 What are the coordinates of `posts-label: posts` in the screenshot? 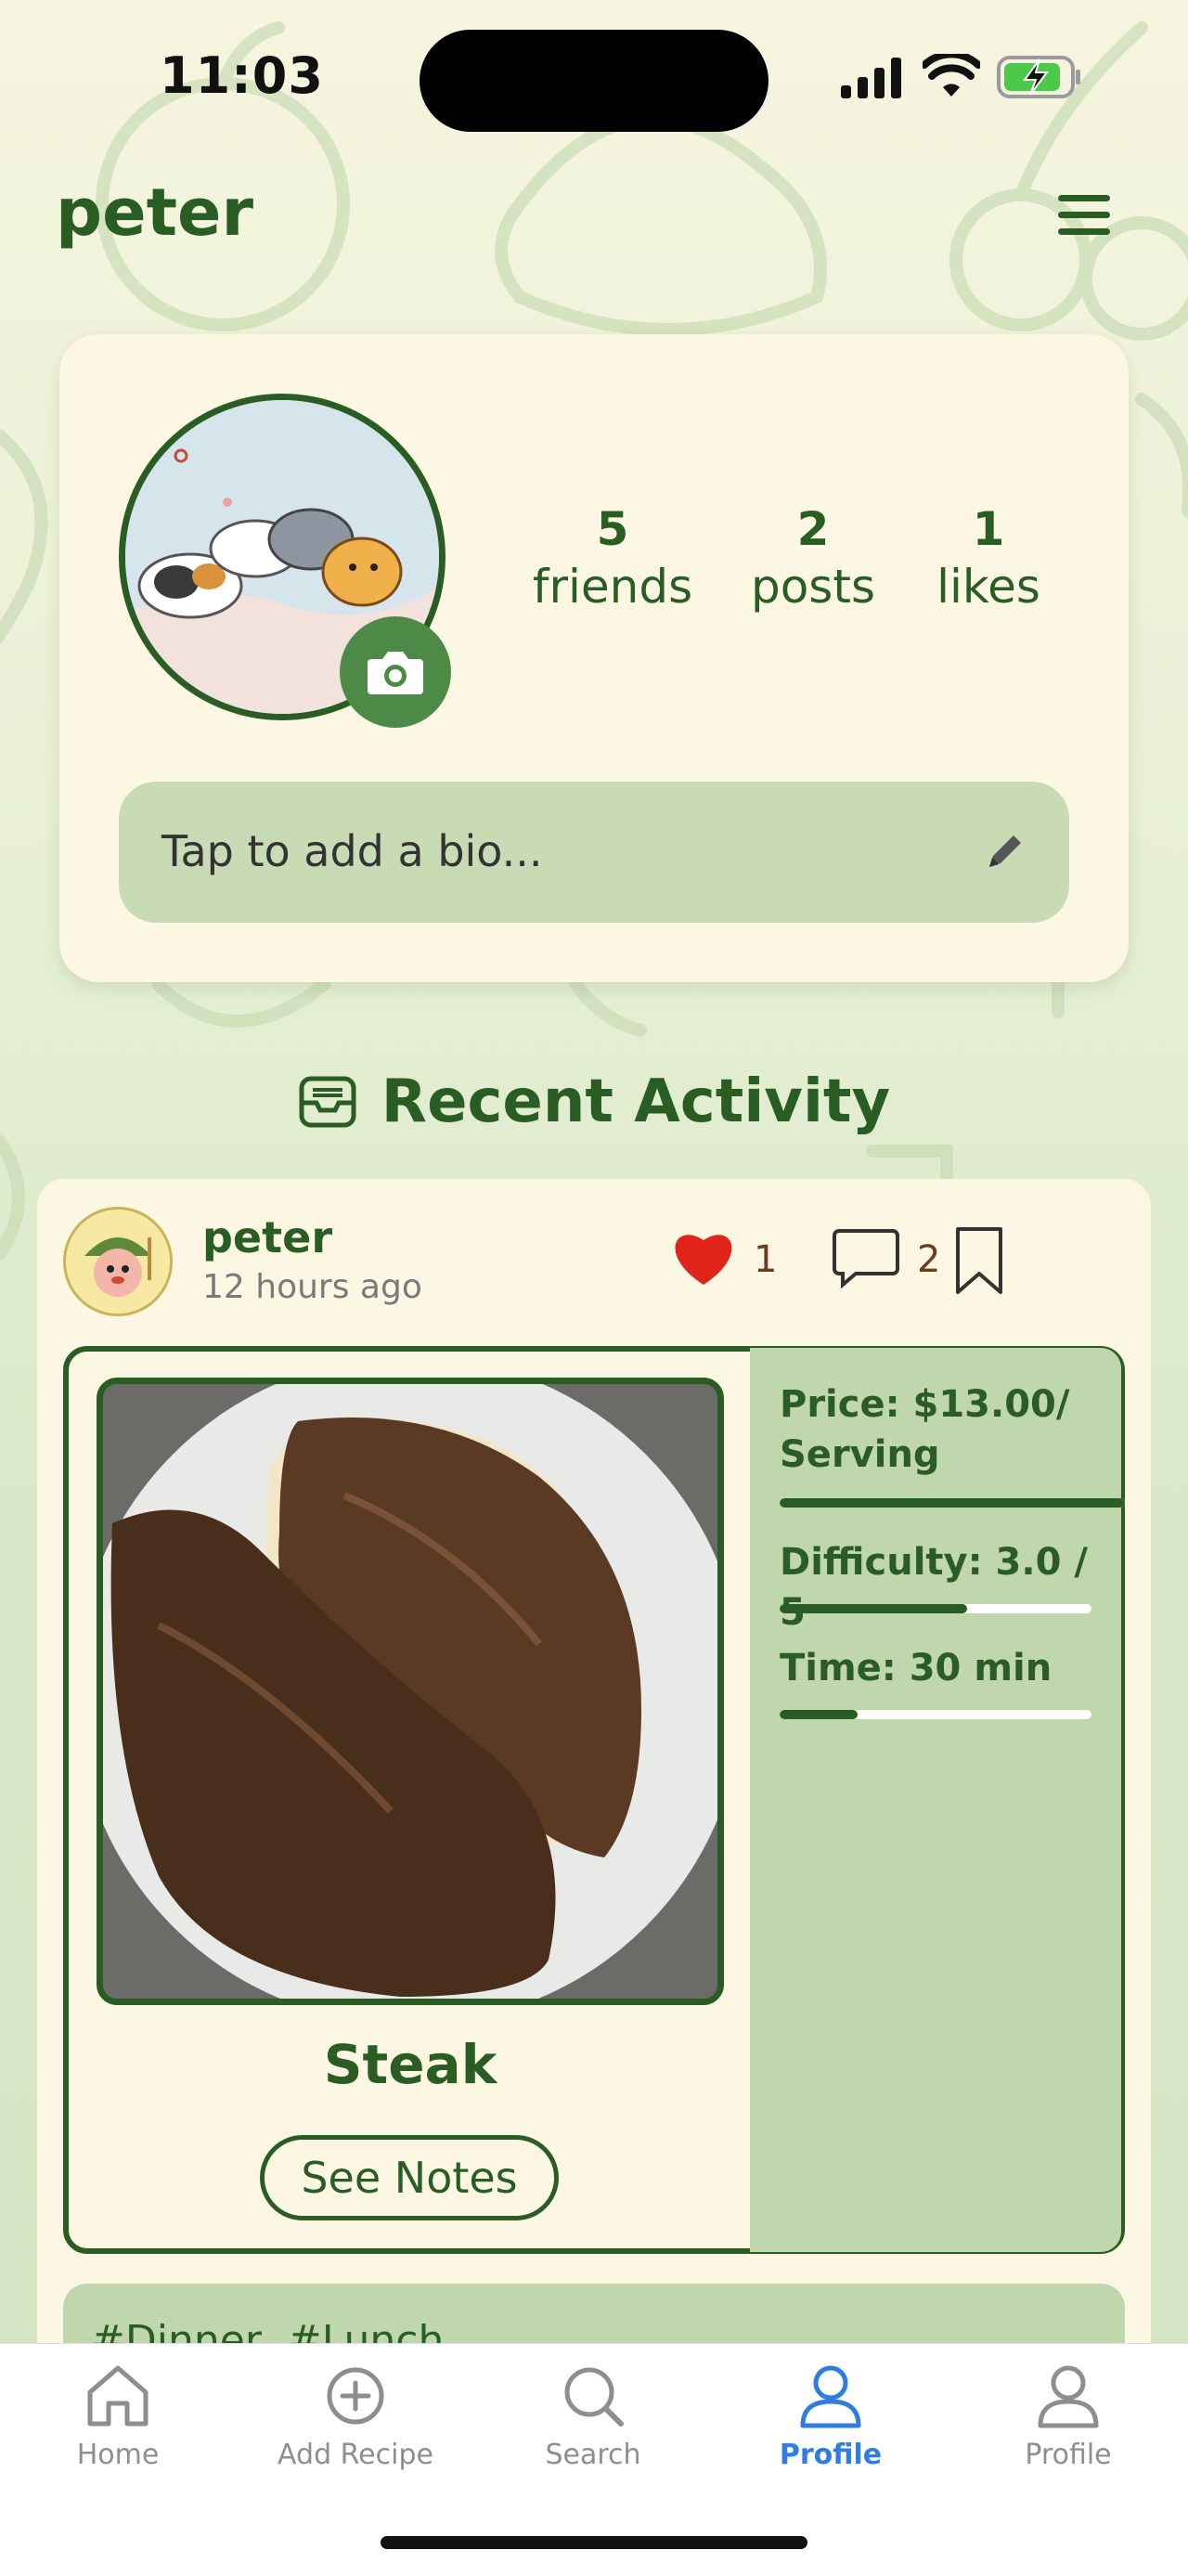 It's located at (813, 587).